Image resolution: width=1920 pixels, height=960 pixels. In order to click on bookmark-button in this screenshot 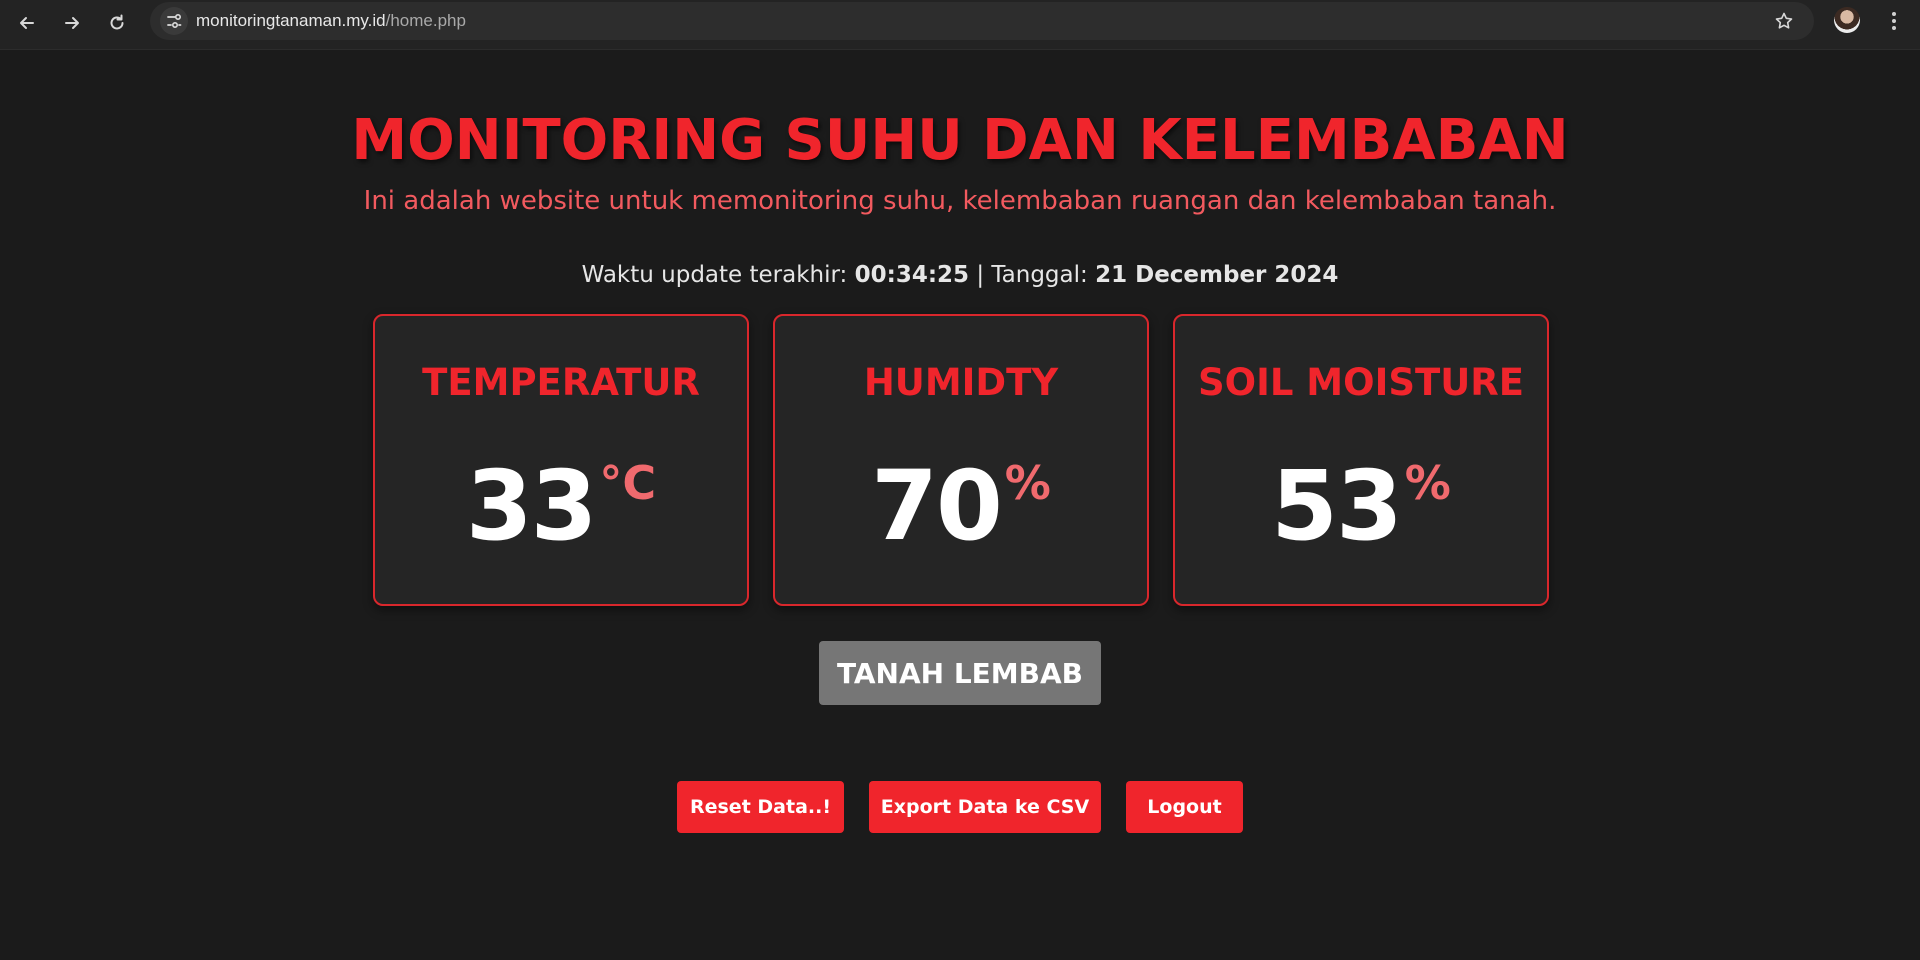, I will do `click(1784, 21)`.